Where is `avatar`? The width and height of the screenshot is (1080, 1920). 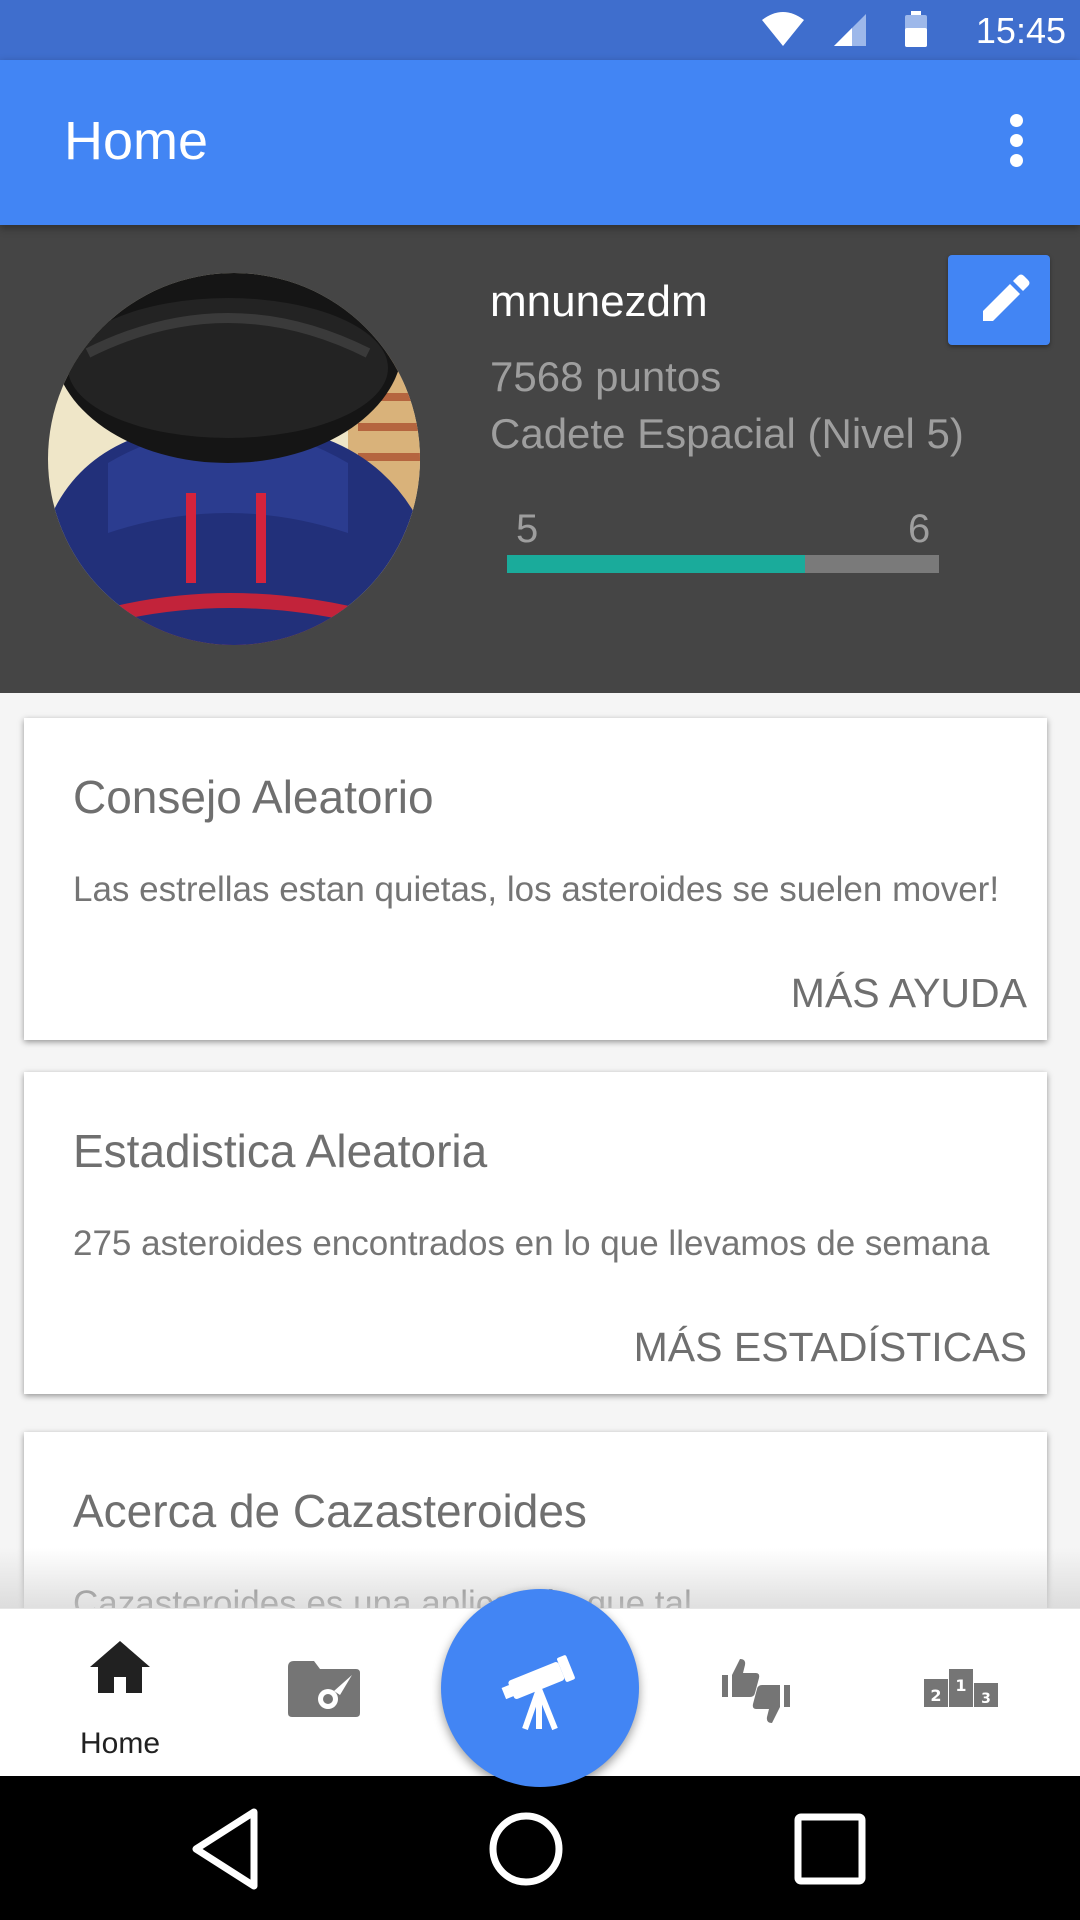 avatar is located at coordinates (234, 459).